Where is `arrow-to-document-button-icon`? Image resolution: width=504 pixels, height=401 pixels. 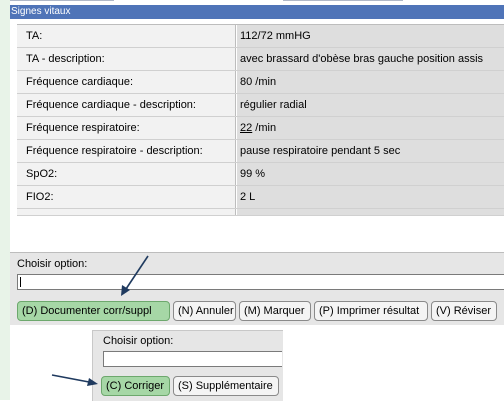 arrow-to-document-button-icon is located at coordinates (135, 275).